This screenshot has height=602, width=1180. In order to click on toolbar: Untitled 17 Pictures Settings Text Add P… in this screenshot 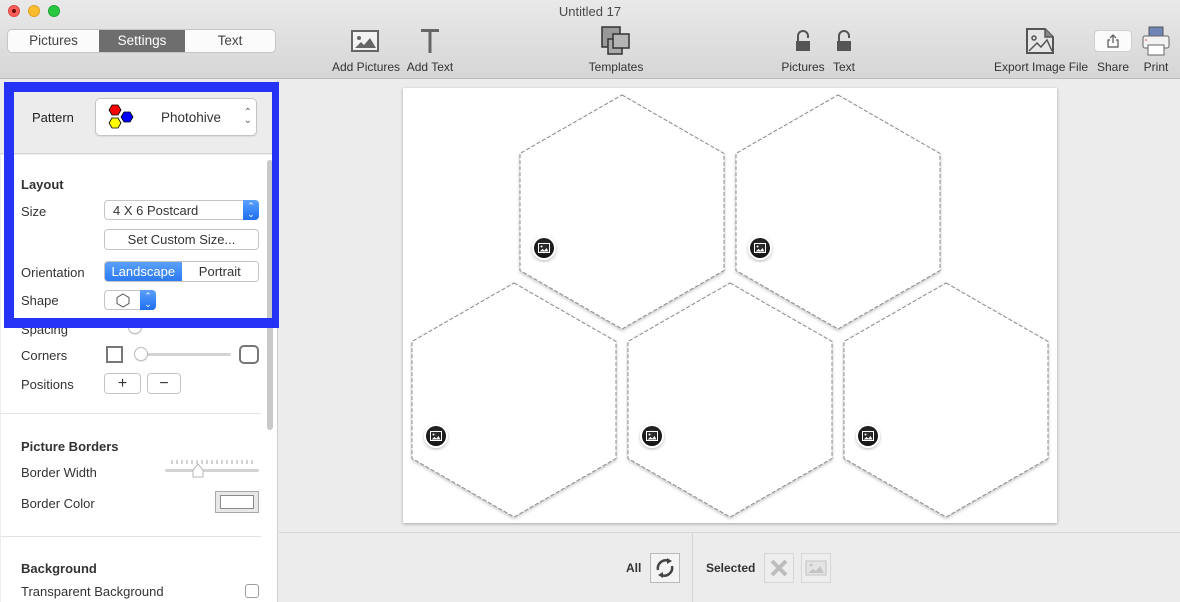, I will do `click(590, 39)`.